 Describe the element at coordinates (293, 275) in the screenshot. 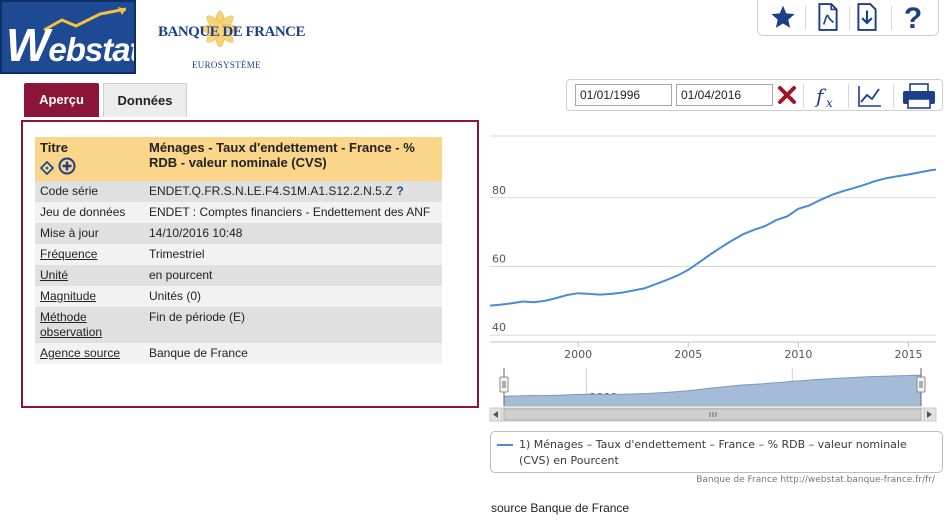

I see `row-value: en pourcent` at that location.